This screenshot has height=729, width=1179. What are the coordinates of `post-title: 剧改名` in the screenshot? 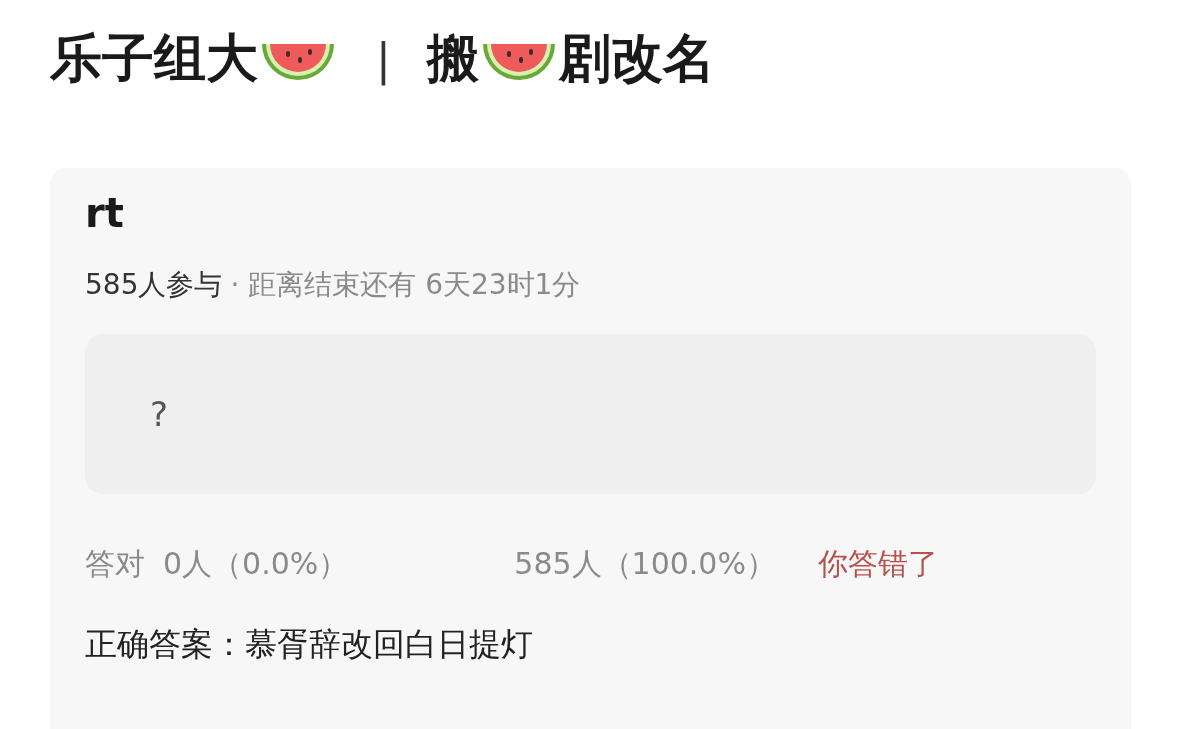 It's located at (636, 58).